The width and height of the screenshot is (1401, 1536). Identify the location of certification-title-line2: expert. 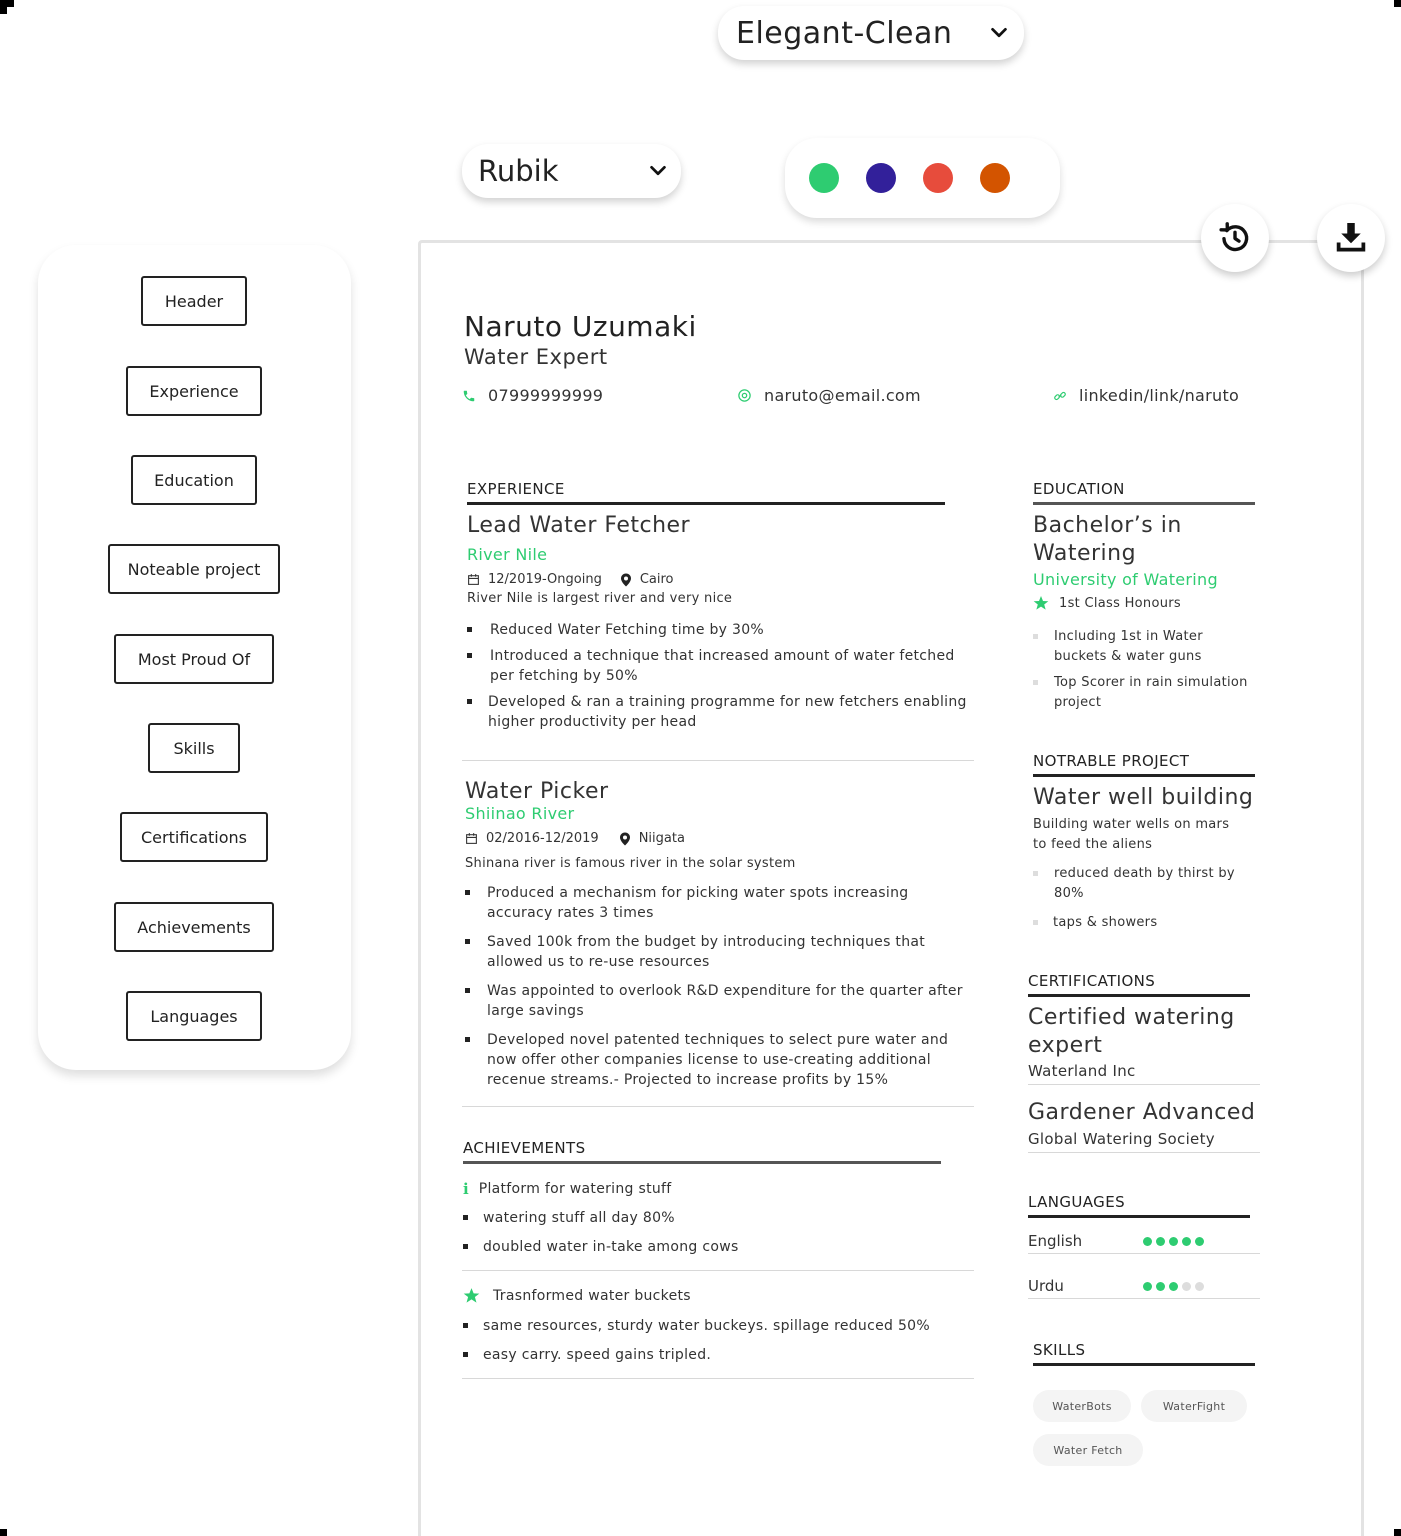
(1065, 1045).